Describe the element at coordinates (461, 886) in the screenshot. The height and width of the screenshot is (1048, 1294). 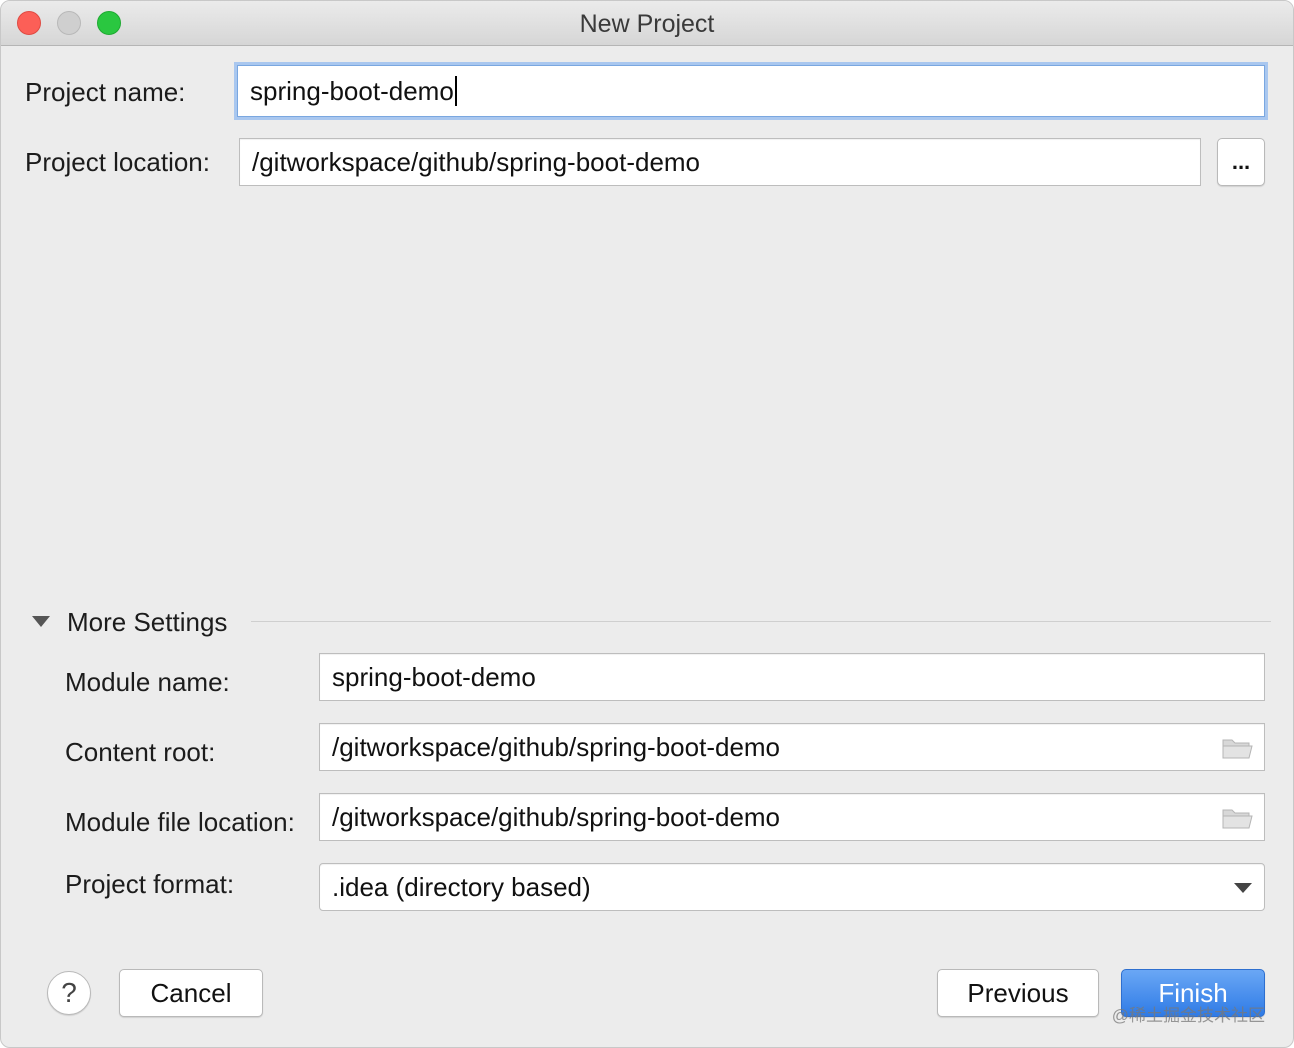
I see `project-format-value: .idea (directory based)` at that location.